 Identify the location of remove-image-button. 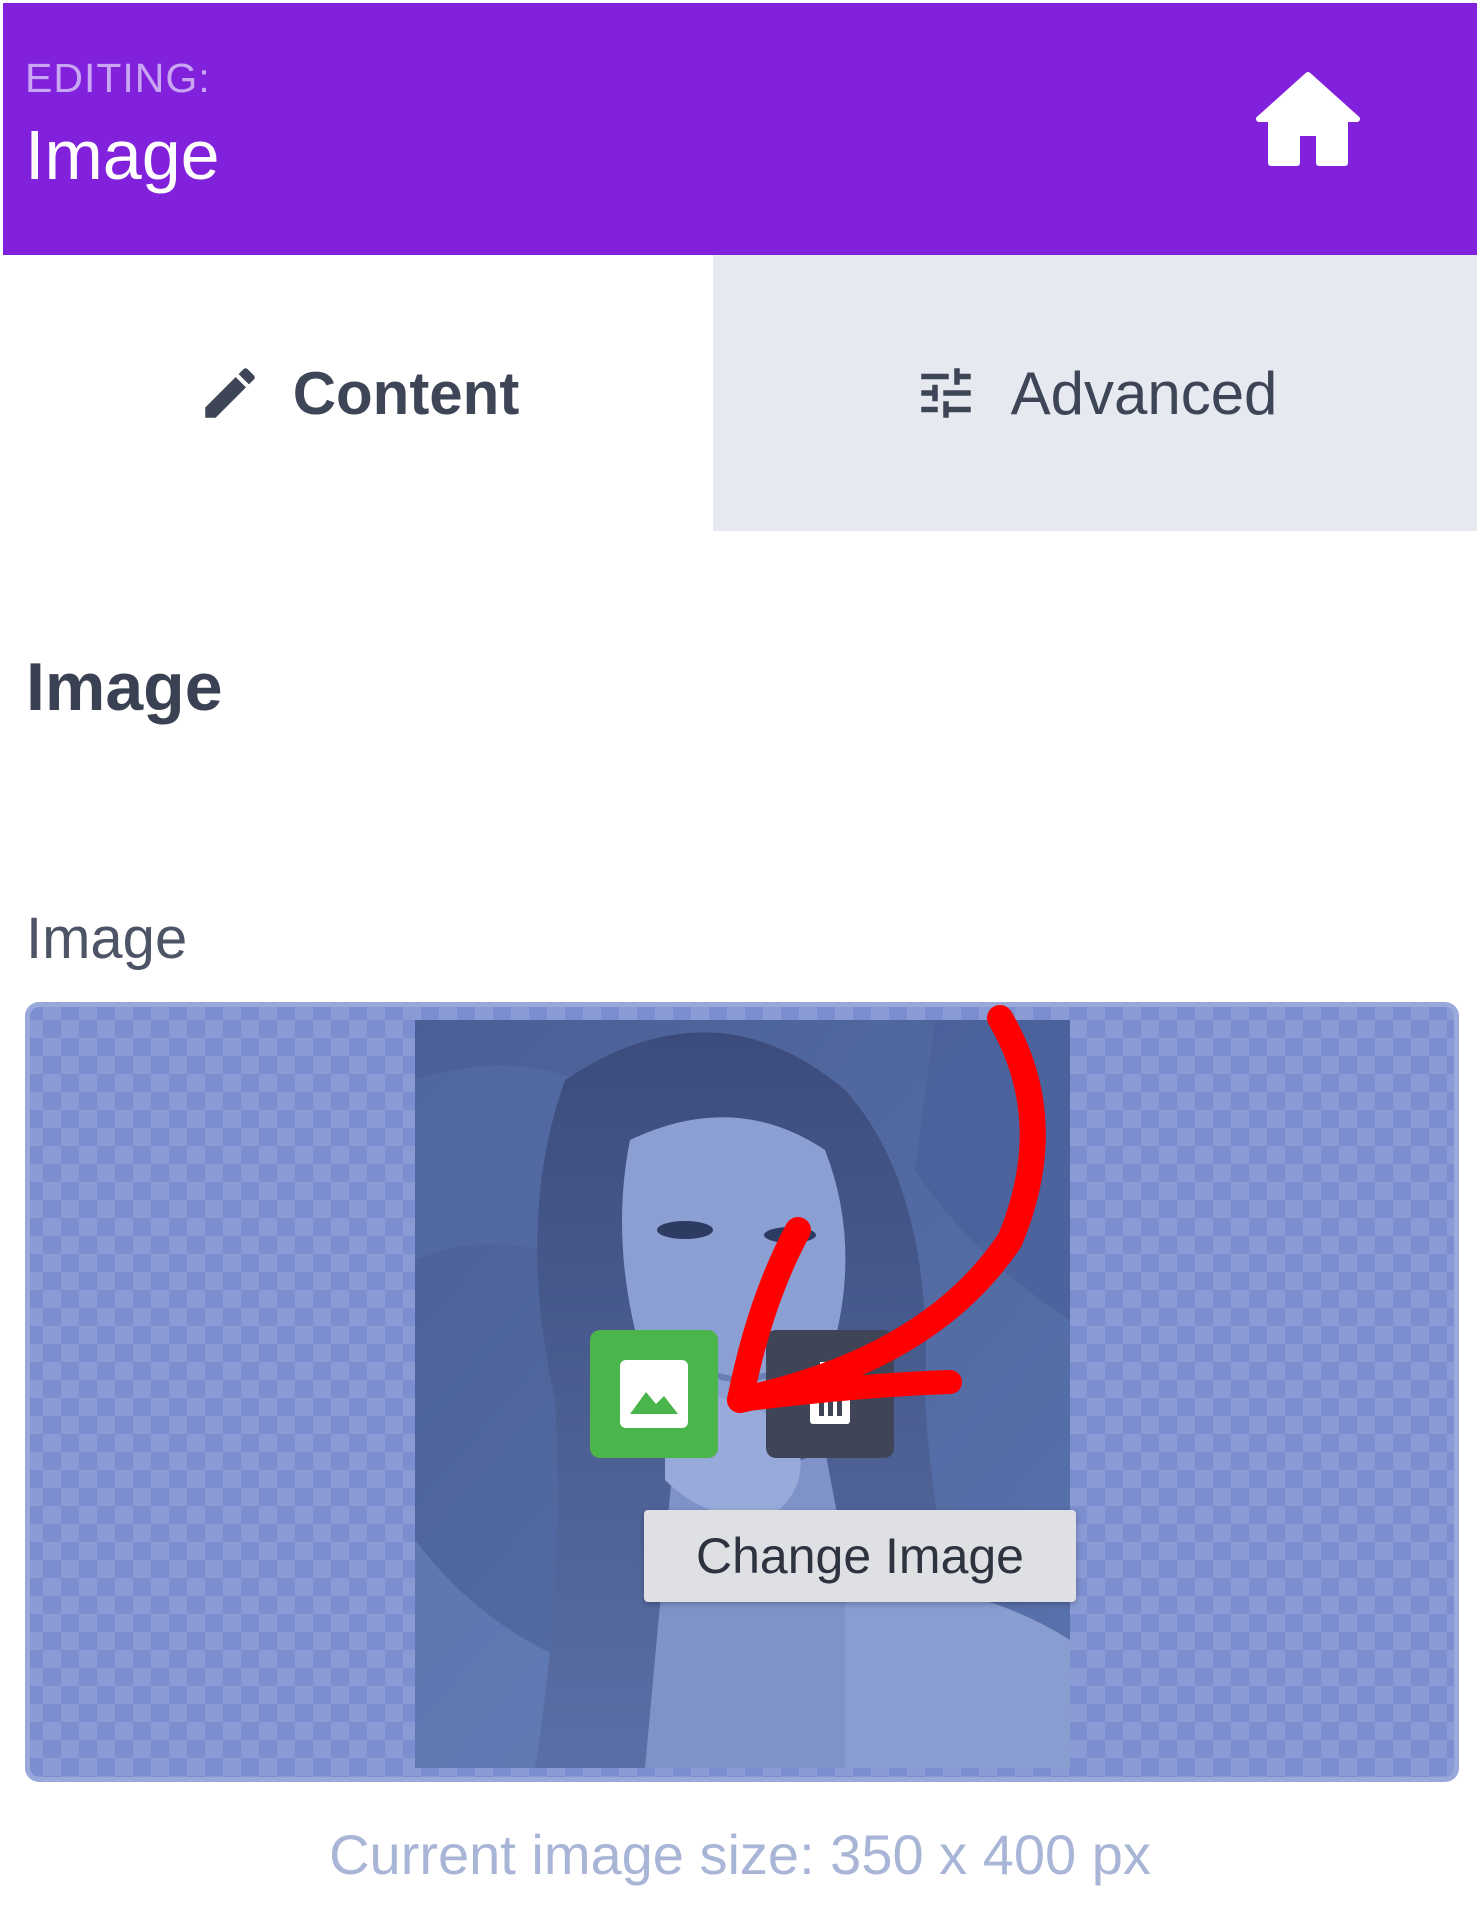
(830, 1394).